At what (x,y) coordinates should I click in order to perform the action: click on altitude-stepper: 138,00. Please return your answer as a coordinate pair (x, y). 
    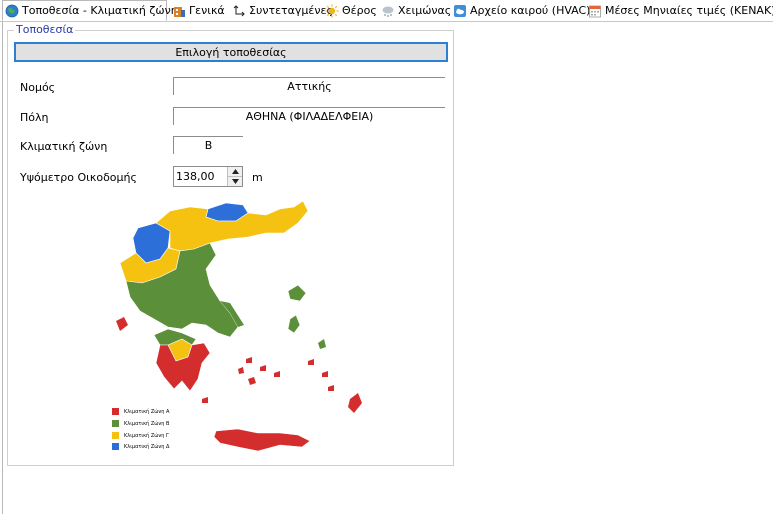
    Looking at the image, I should click on (208, 176).